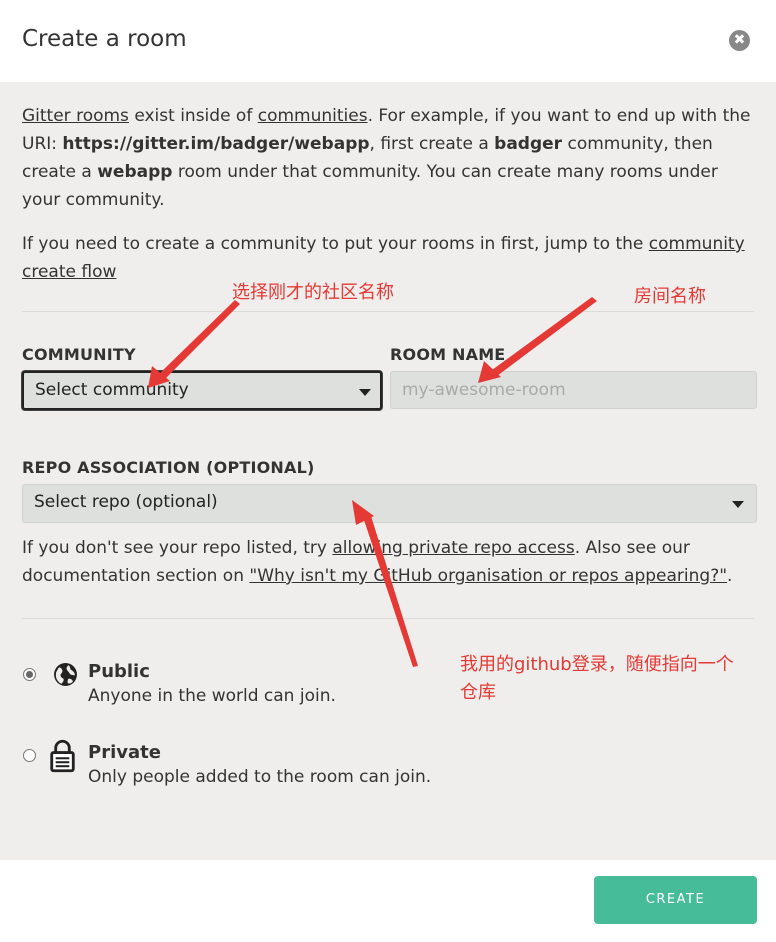  I want to click on community-select: Select community, so click(202, 390).